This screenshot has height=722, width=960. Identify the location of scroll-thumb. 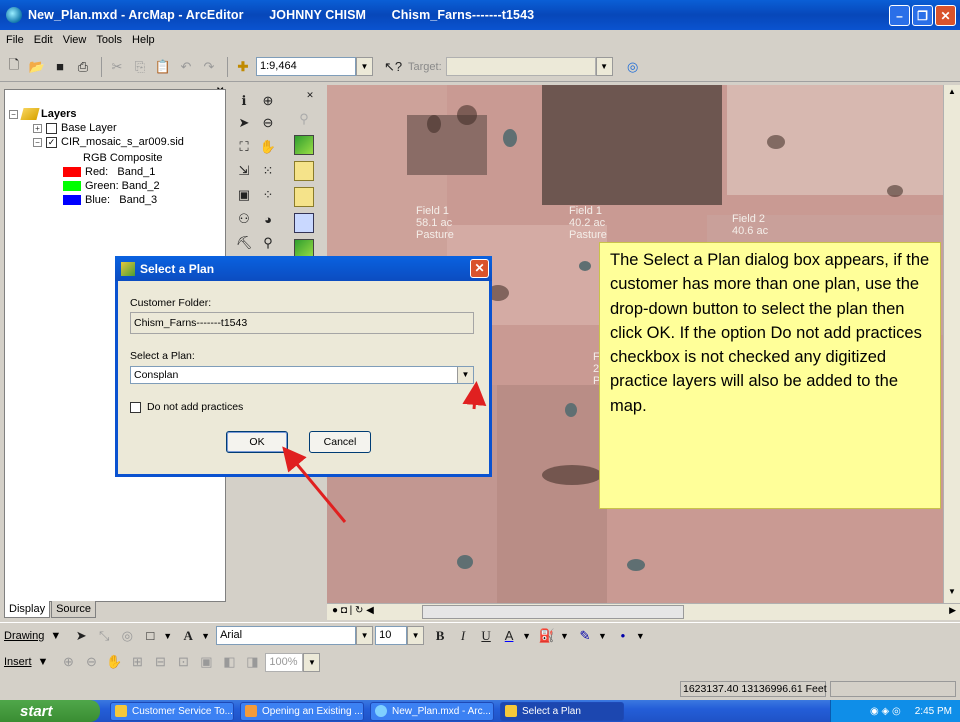
(553, 612).